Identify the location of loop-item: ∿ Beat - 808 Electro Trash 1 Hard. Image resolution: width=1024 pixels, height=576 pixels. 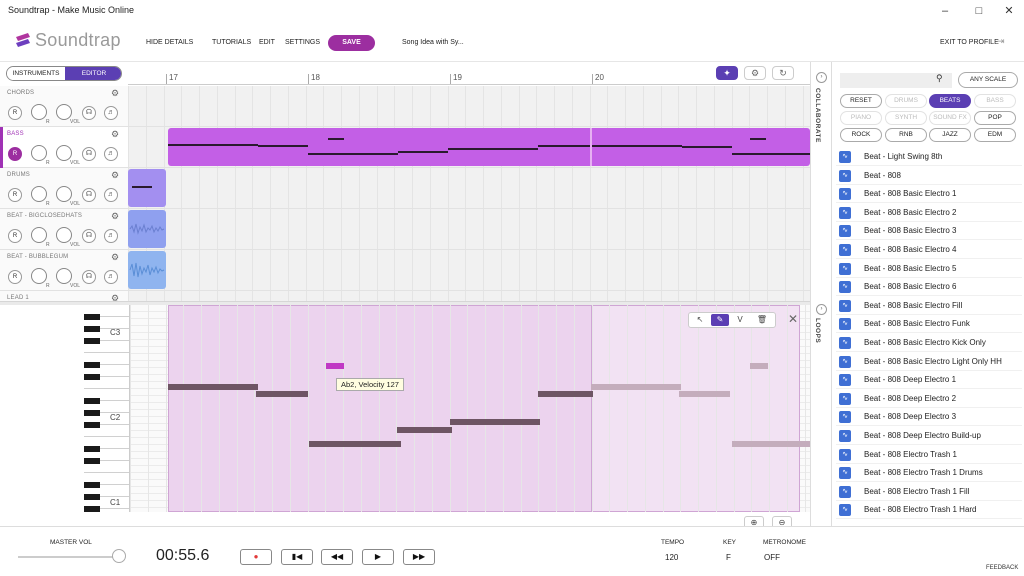
(929, 510).